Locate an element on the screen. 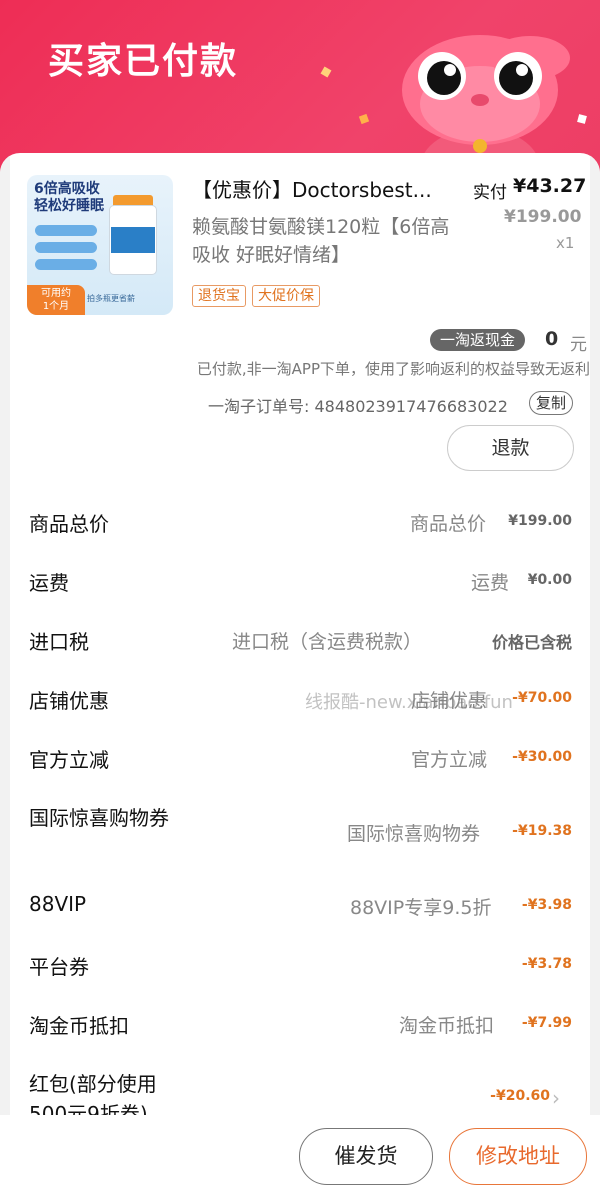 Image resolution: width=600 pixels, height=1202 pixels. price-row-amount: -¥19.38 is located at coordinates (542, 831).